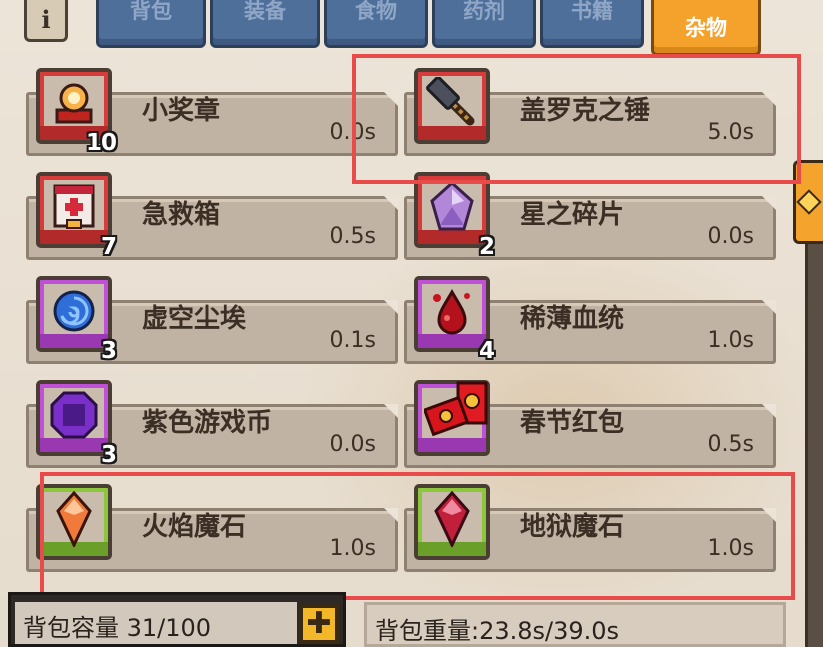  What do you see at coordinates (101, 143) in the screenshot?
I see `item-count: 10` at bounding box center [101, 143].